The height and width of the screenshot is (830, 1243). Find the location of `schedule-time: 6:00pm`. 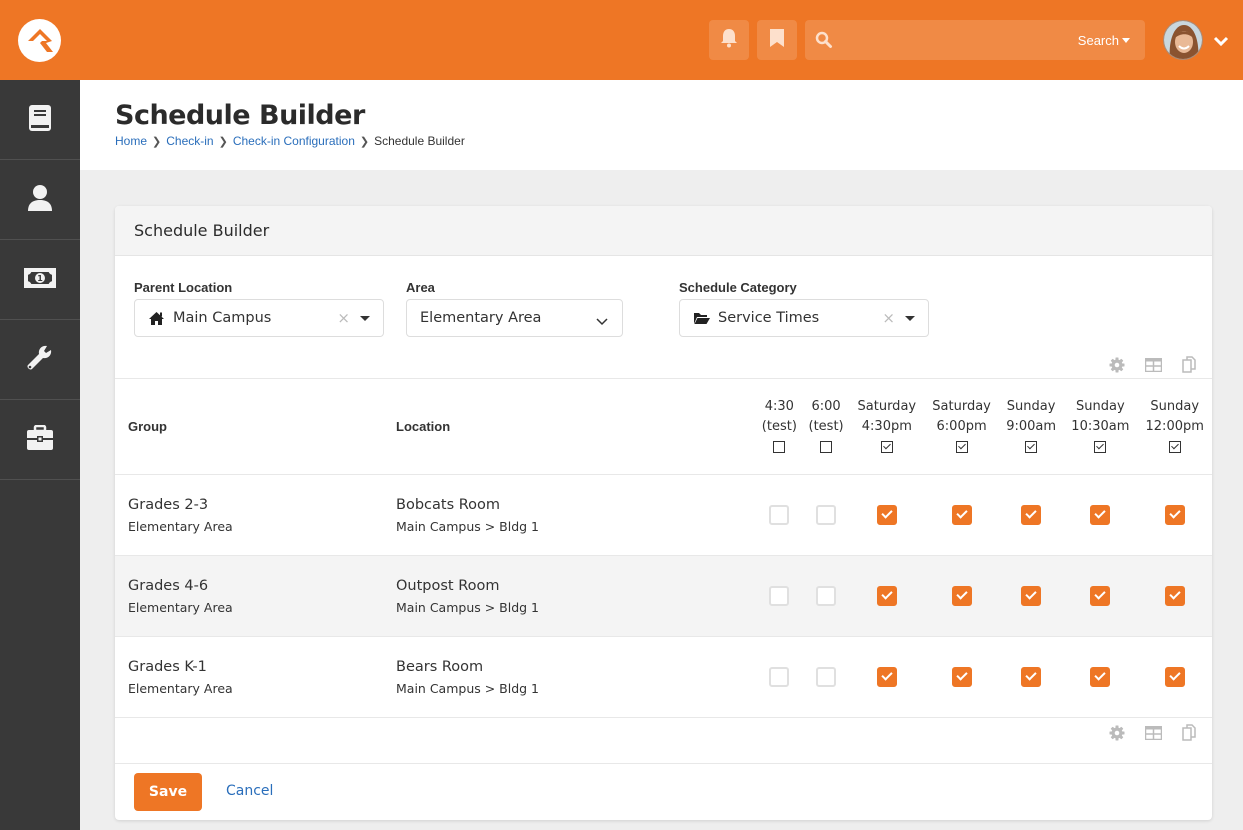

schedule-time: 6:00pm is located at coordinates (961, 426).